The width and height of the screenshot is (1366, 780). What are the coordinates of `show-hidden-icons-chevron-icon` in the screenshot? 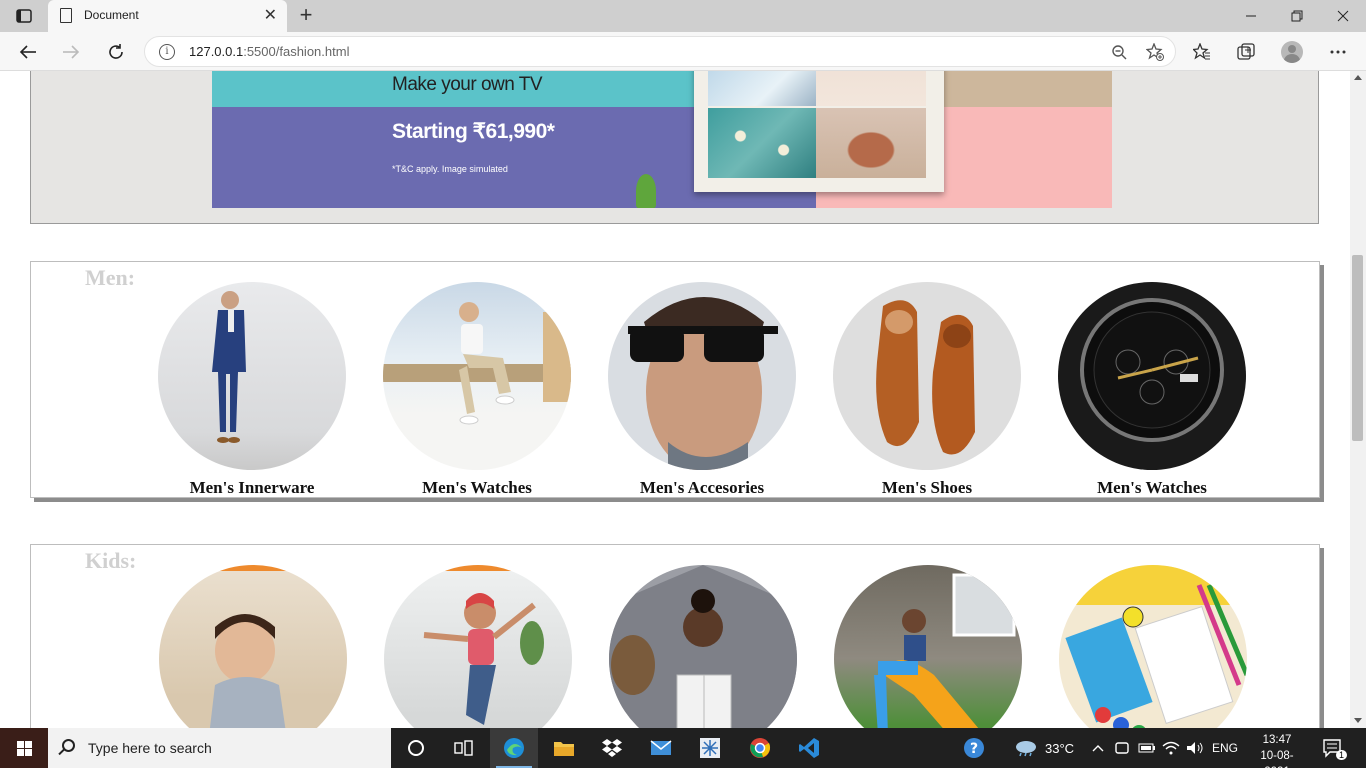 It's located at (1098, 748).